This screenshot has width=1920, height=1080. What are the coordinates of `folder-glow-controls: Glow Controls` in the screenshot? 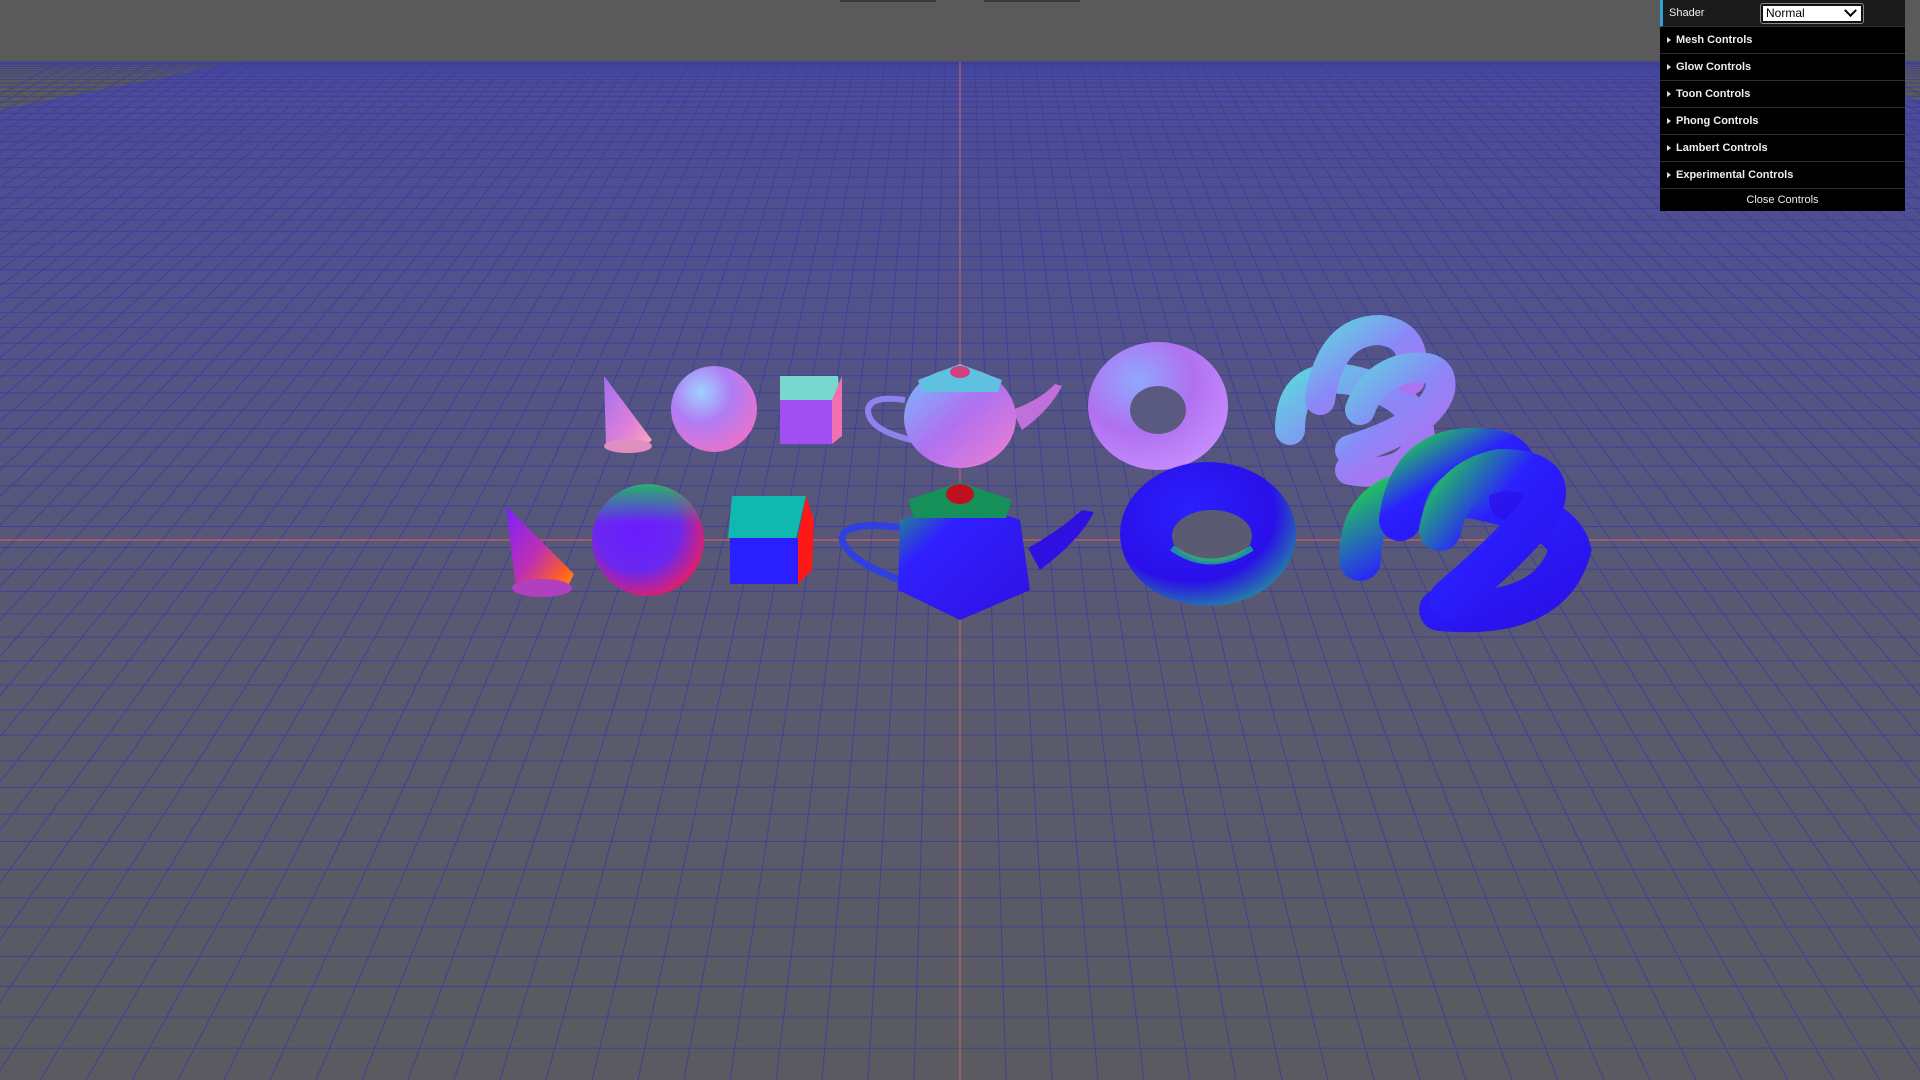 It's located at (1782, 67).